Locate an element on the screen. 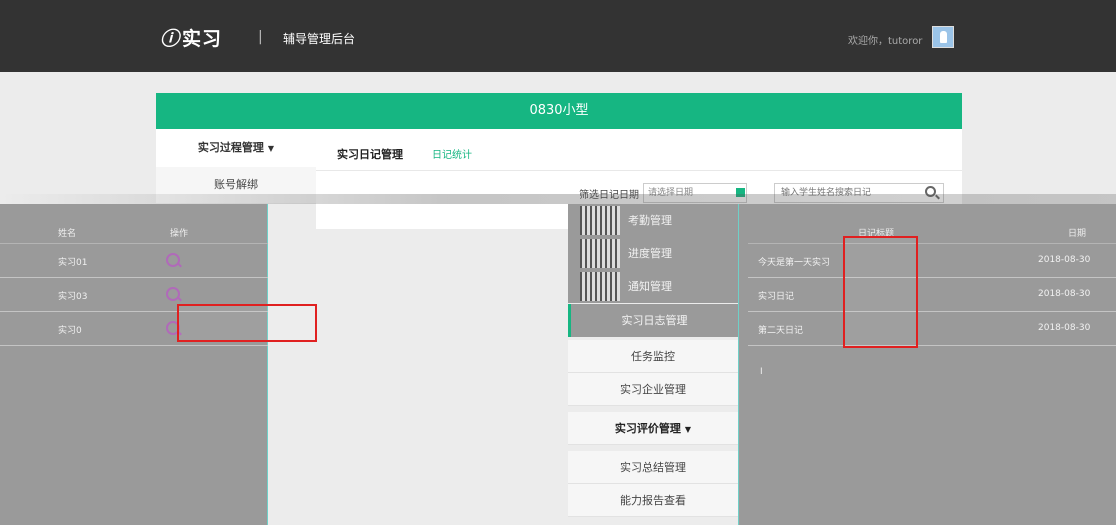 The width and height of the screenshot is (1116, 525). avatar is located at coordinates (943, 37).